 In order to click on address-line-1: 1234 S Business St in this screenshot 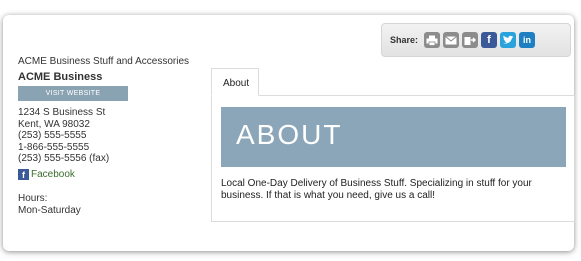, I will do `click(62, 112)`.